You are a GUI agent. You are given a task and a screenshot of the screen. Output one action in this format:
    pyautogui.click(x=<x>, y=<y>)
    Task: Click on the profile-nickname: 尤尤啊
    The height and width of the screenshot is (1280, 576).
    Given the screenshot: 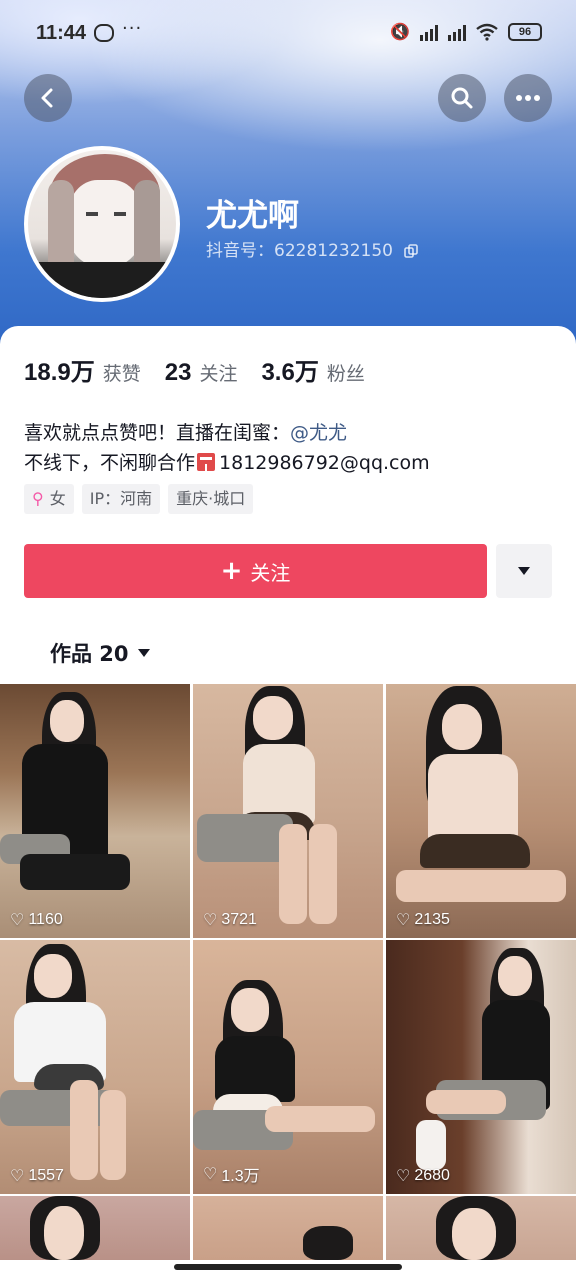 What is the action you would take?
    pyautogui.click(x=252, y=216)
    